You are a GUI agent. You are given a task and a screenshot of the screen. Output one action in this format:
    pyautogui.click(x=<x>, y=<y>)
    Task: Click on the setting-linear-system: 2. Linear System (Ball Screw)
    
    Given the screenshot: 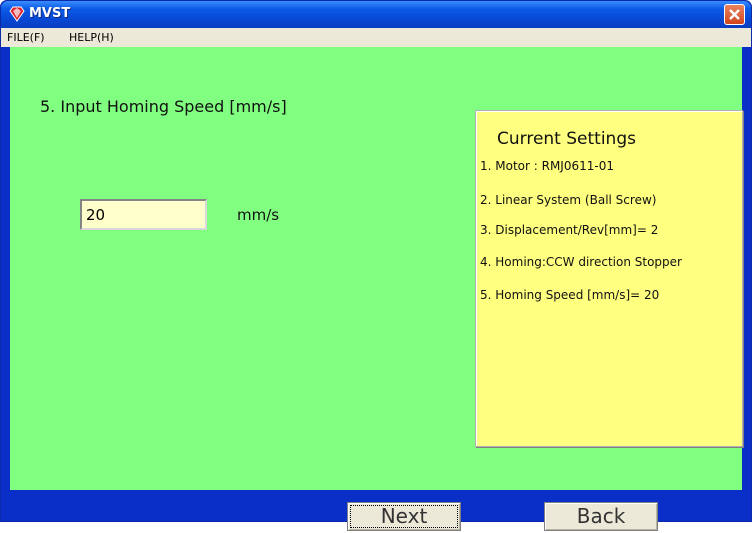 What is the action you would take?
    pyautogui.click(x=568, y=200)
    